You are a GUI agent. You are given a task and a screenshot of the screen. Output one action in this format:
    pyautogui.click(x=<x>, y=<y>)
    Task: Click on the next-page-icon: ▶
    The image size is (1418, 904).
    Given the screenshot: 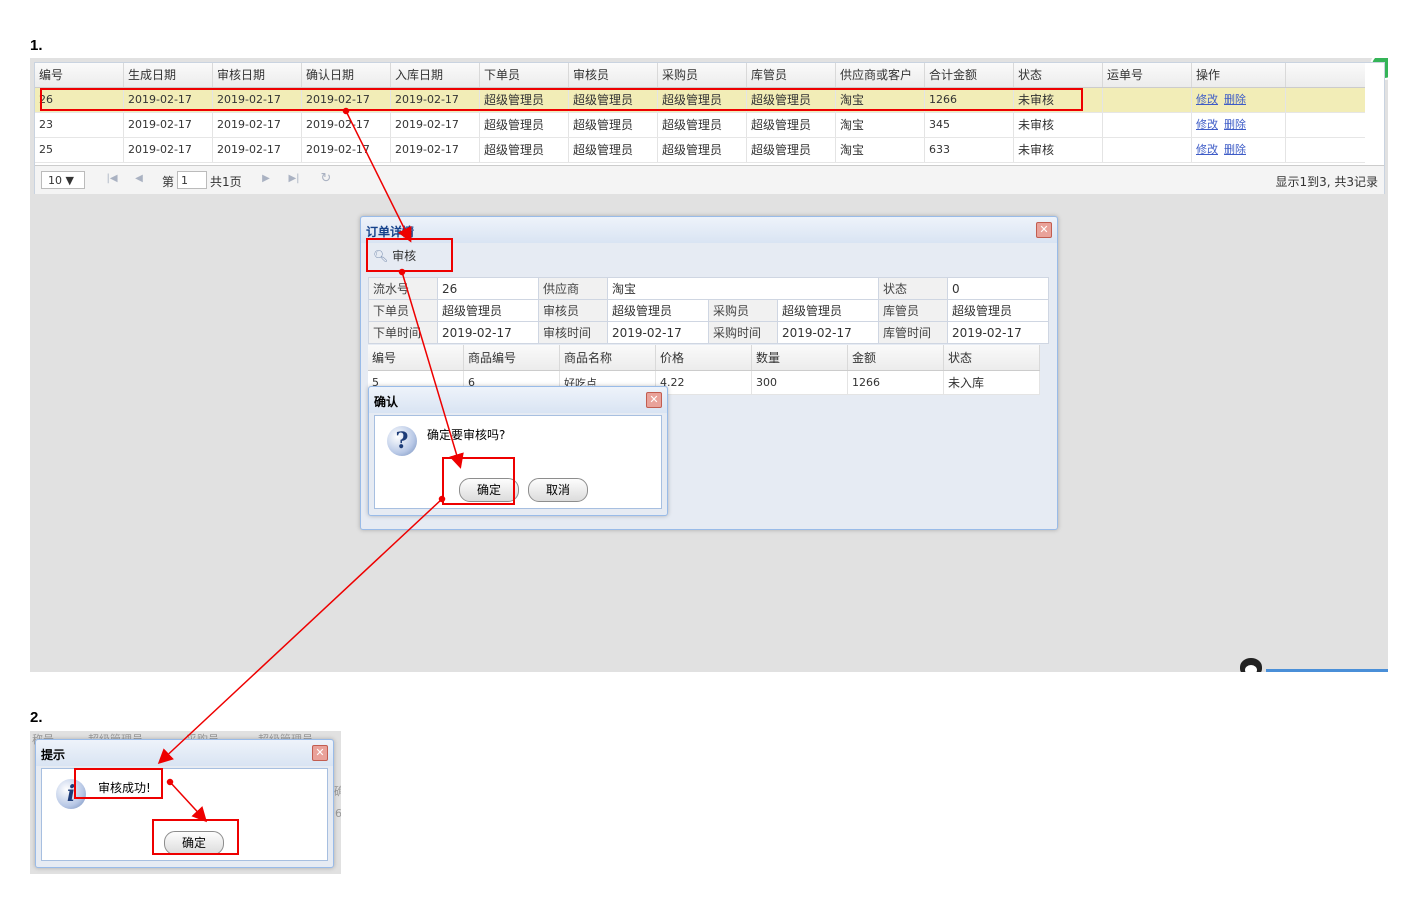 What is the action you would take?
    pyautogui.click(x=266, y=179)
    